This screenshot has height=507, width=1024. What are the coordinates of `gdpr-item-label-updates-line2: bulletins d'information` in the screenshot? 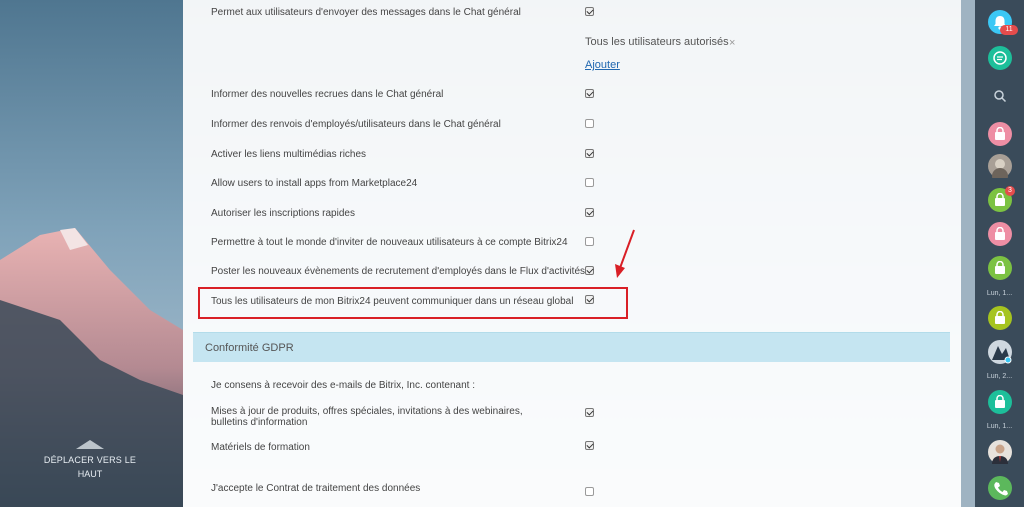 It's located at (259, 422).